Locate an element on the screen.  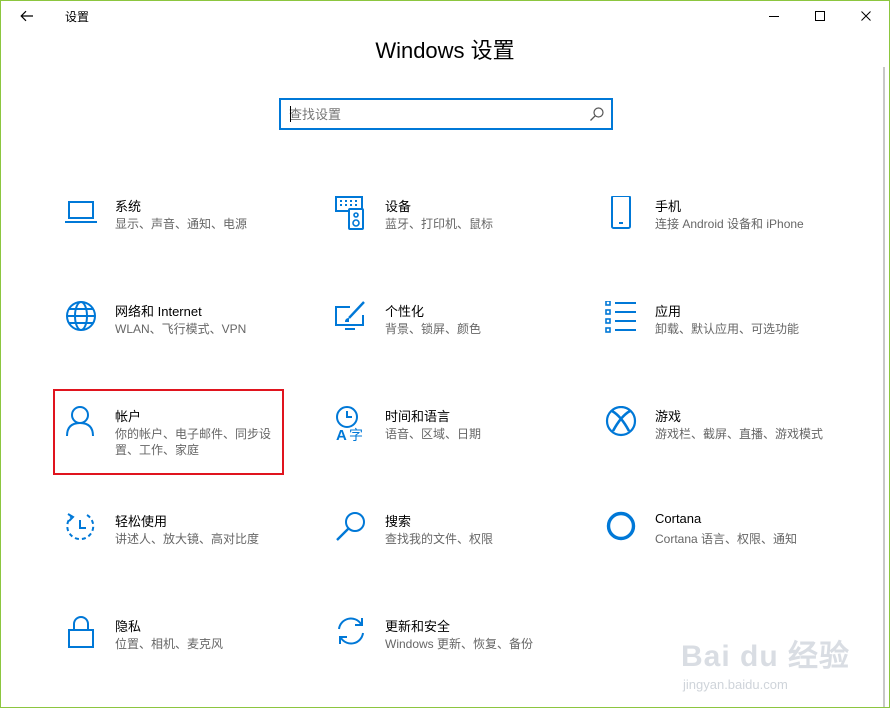
svg-text: 字 is located at coordinates (356, 435).